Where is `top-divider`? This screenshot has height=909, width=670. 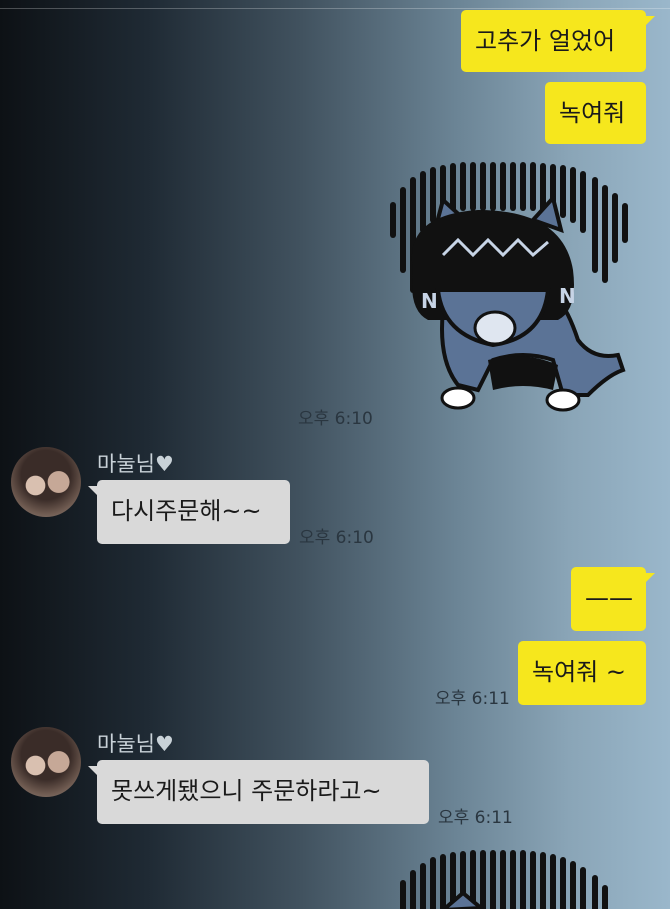 top-divider is located at coordinates (335, 4).